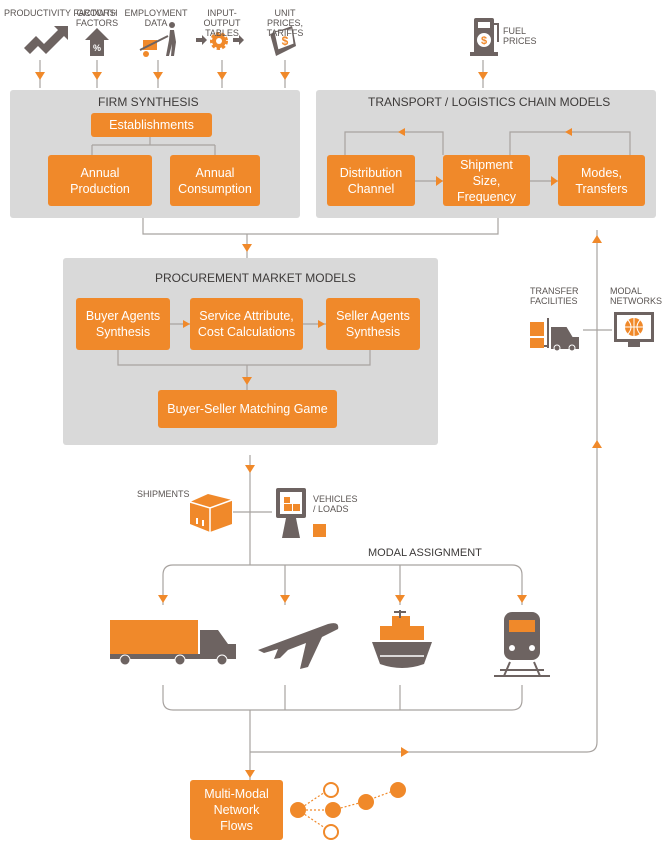 The image size is (670, 854). What do you see at coordinates (489, 102) in the screenshot?
I see `transport-title: TRANSPORT / LOGISTICS CHAIN MODELS` at bounding box center [489, 102].